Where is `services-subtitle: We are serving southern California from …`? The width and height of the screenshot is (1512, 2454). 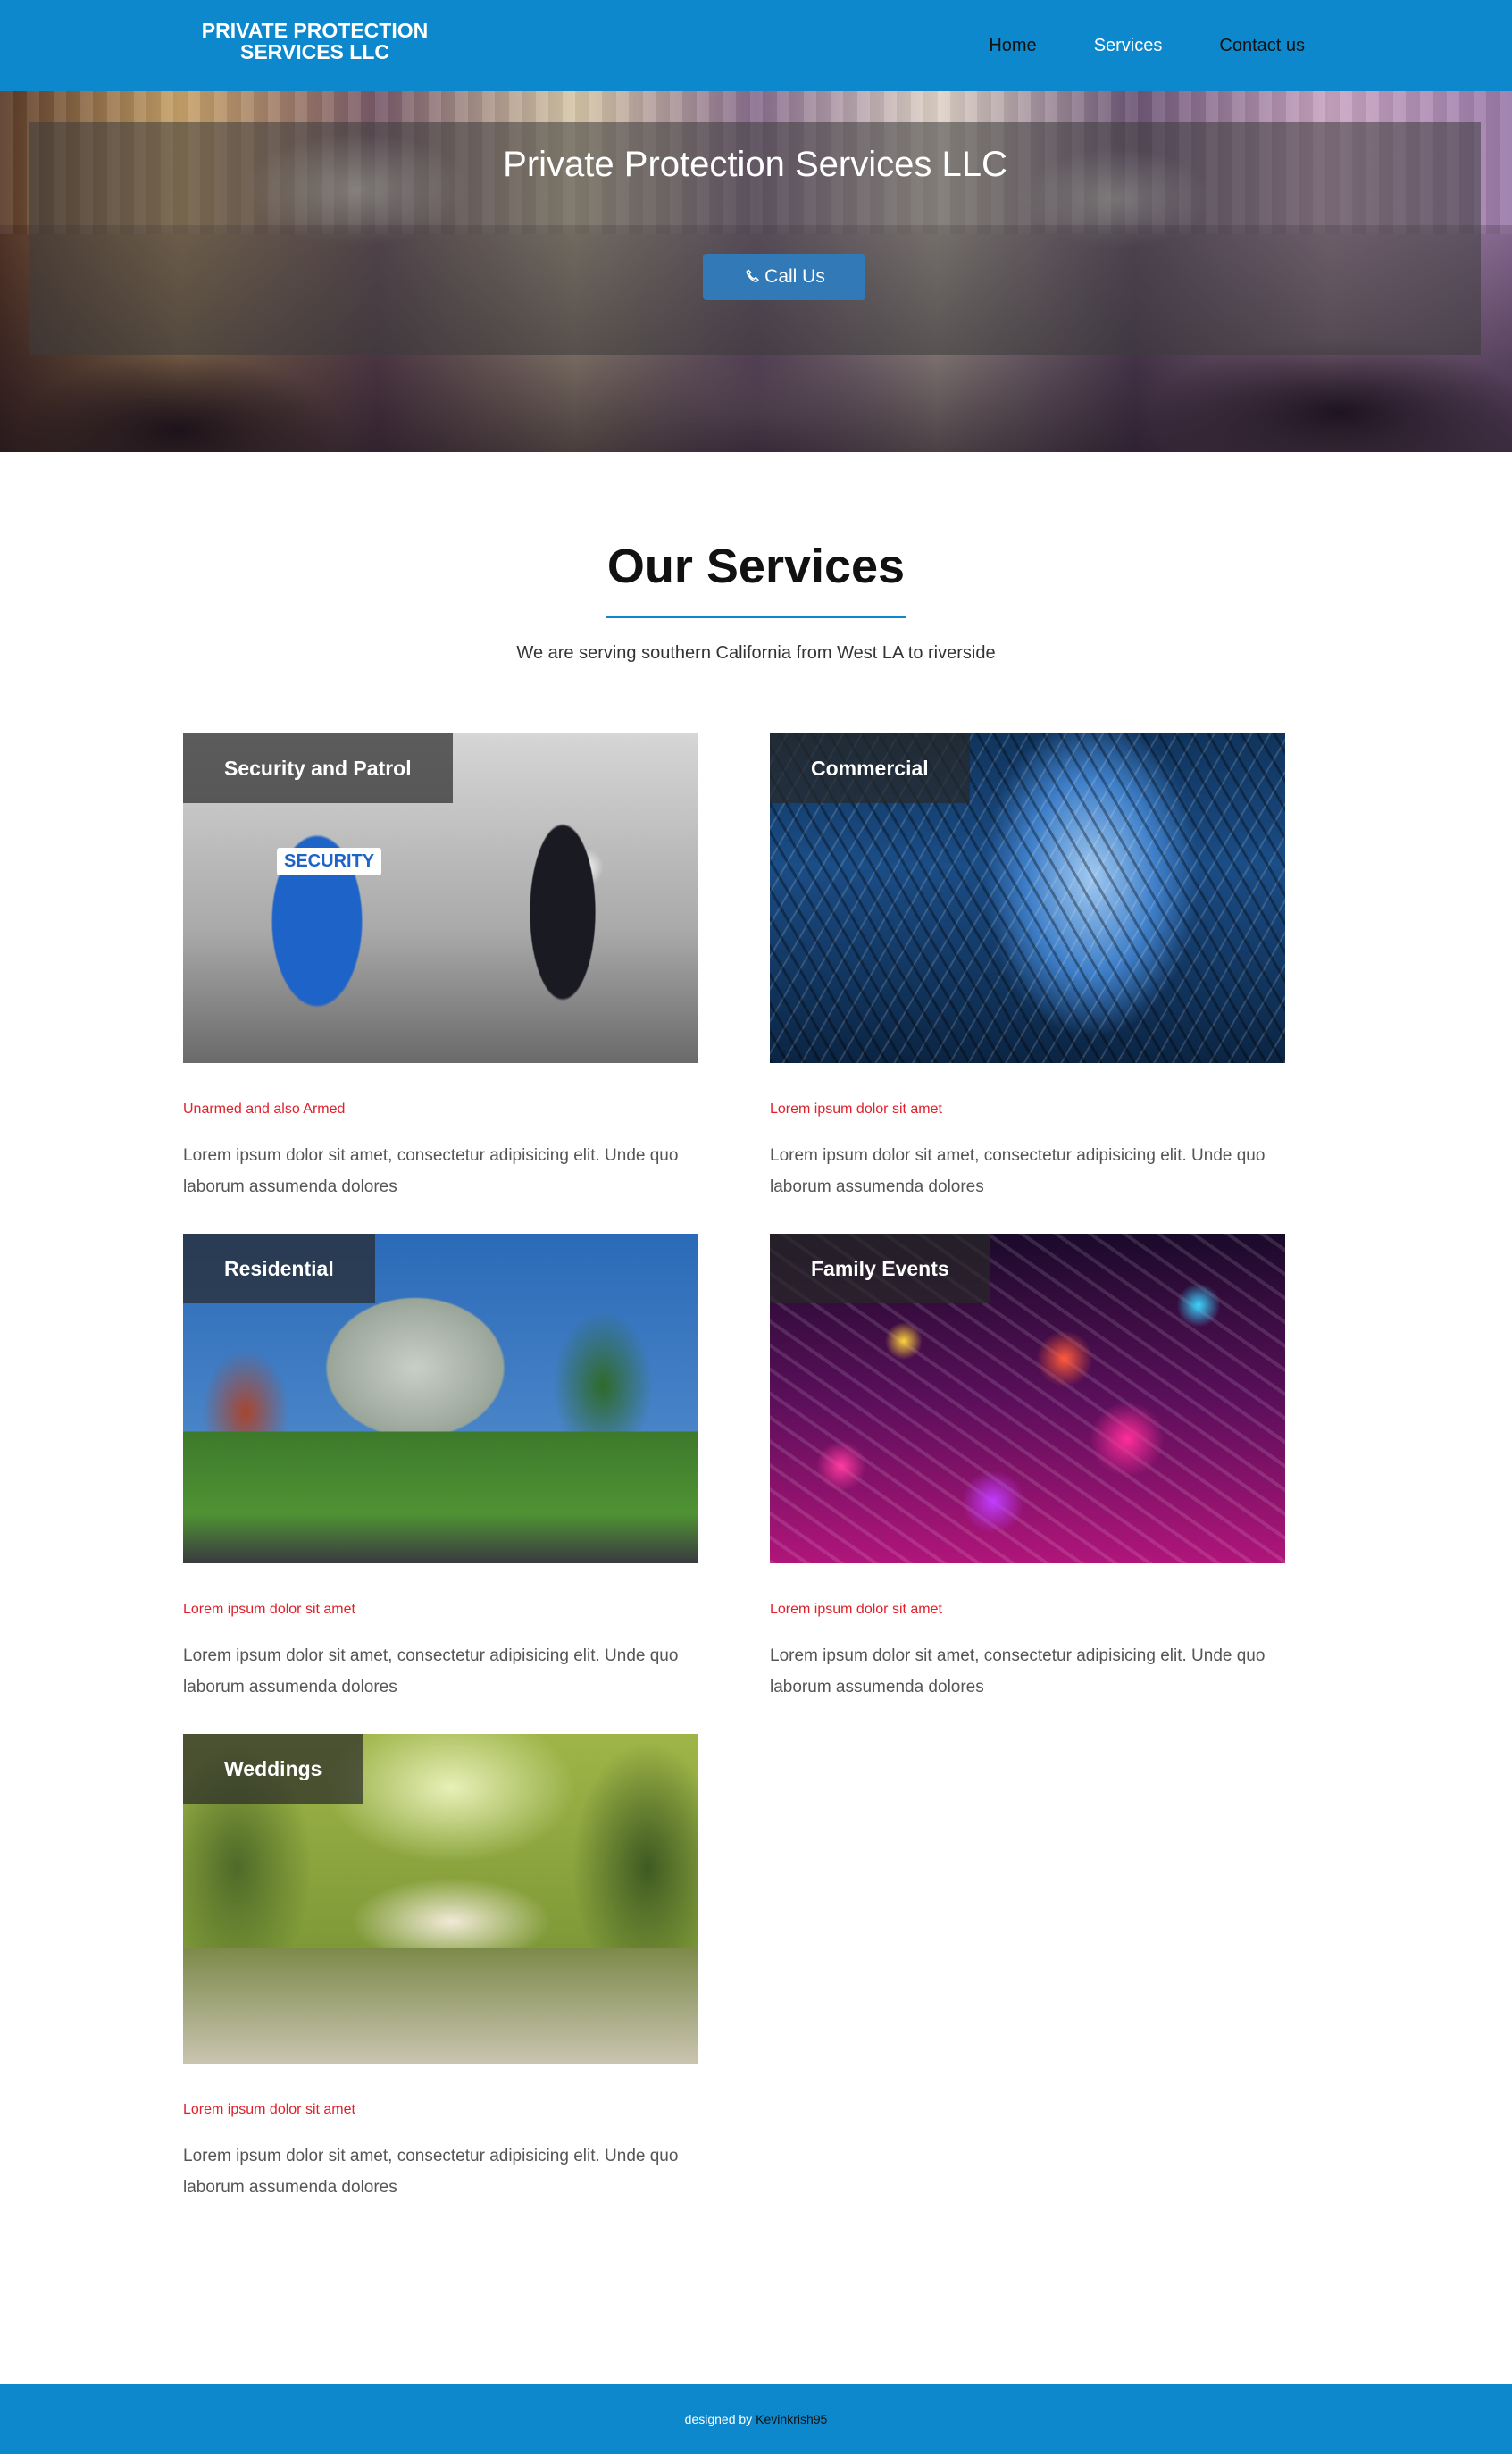 services-subtitle: We are serving southern California from … is located at coordinates (756, 653).